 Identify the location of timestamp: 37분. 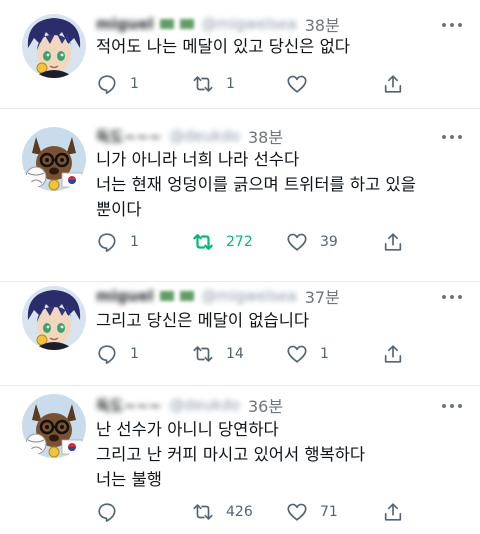
(322, 296).